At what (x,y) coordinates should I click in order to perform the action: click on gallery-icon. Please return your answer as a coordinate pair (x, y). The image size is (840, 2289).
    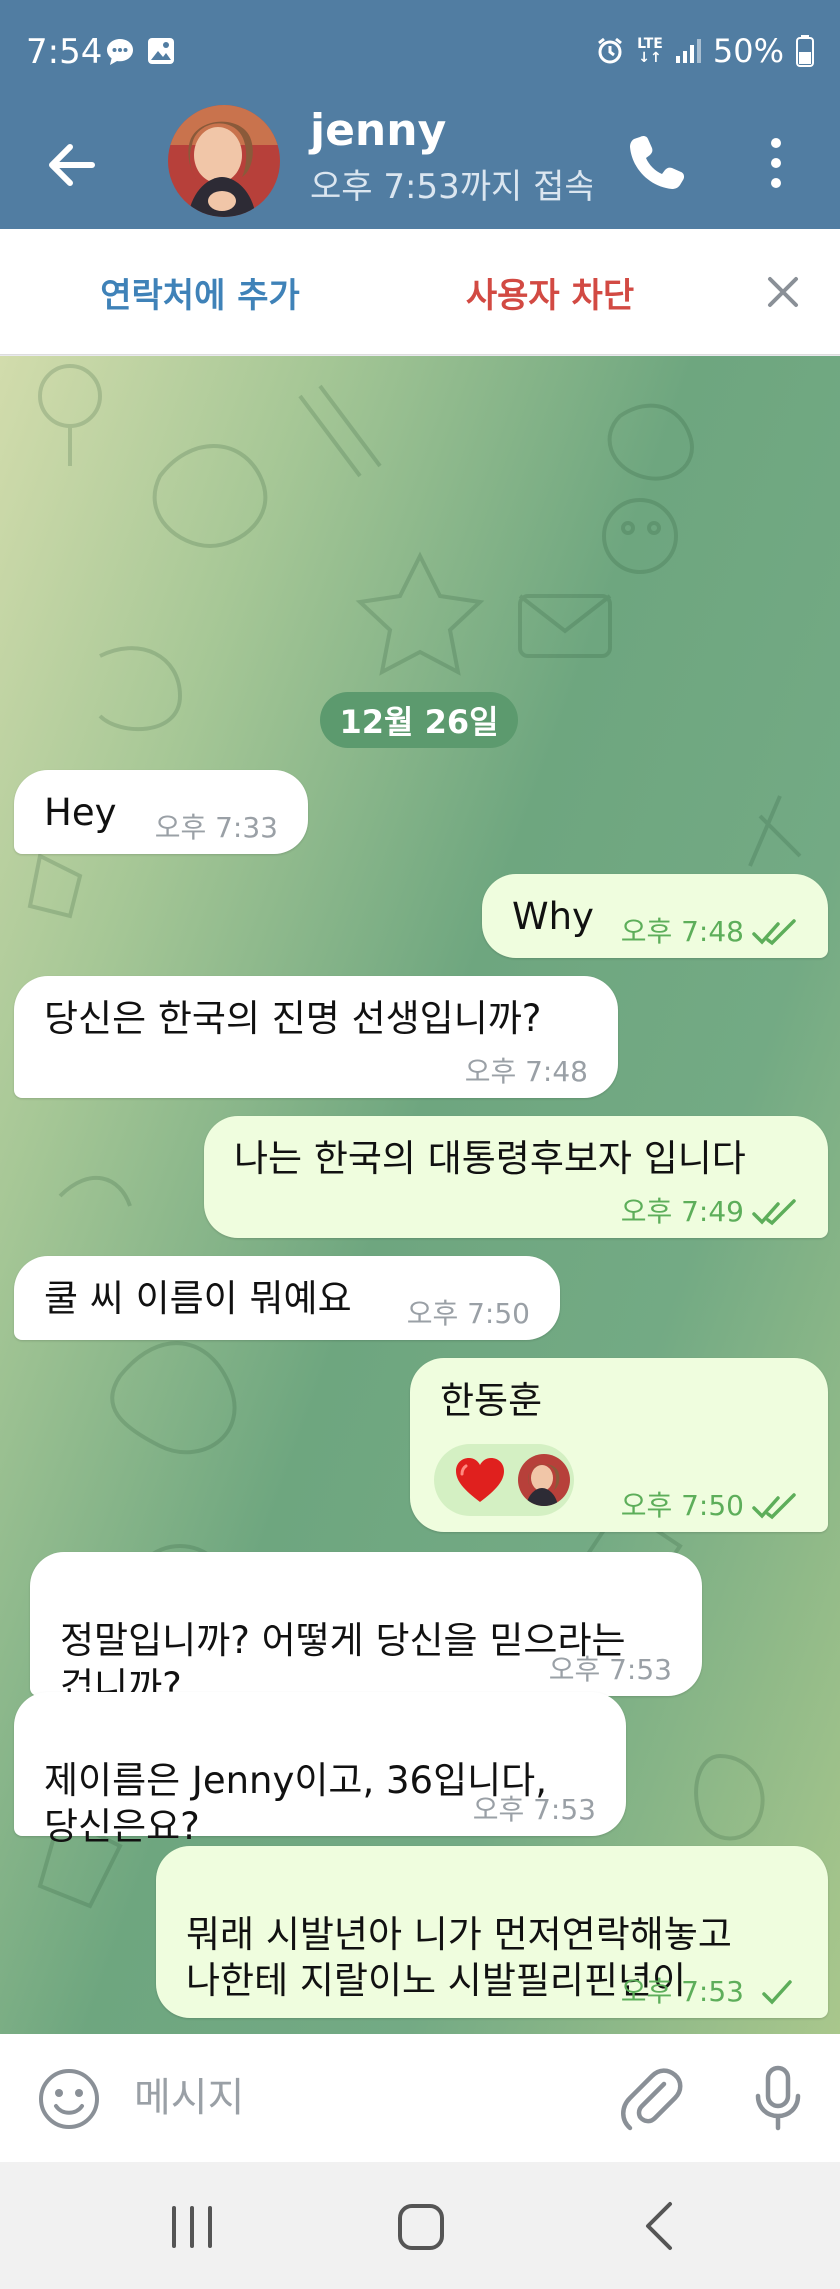
    Looking at the image, I should click on (161, 51).